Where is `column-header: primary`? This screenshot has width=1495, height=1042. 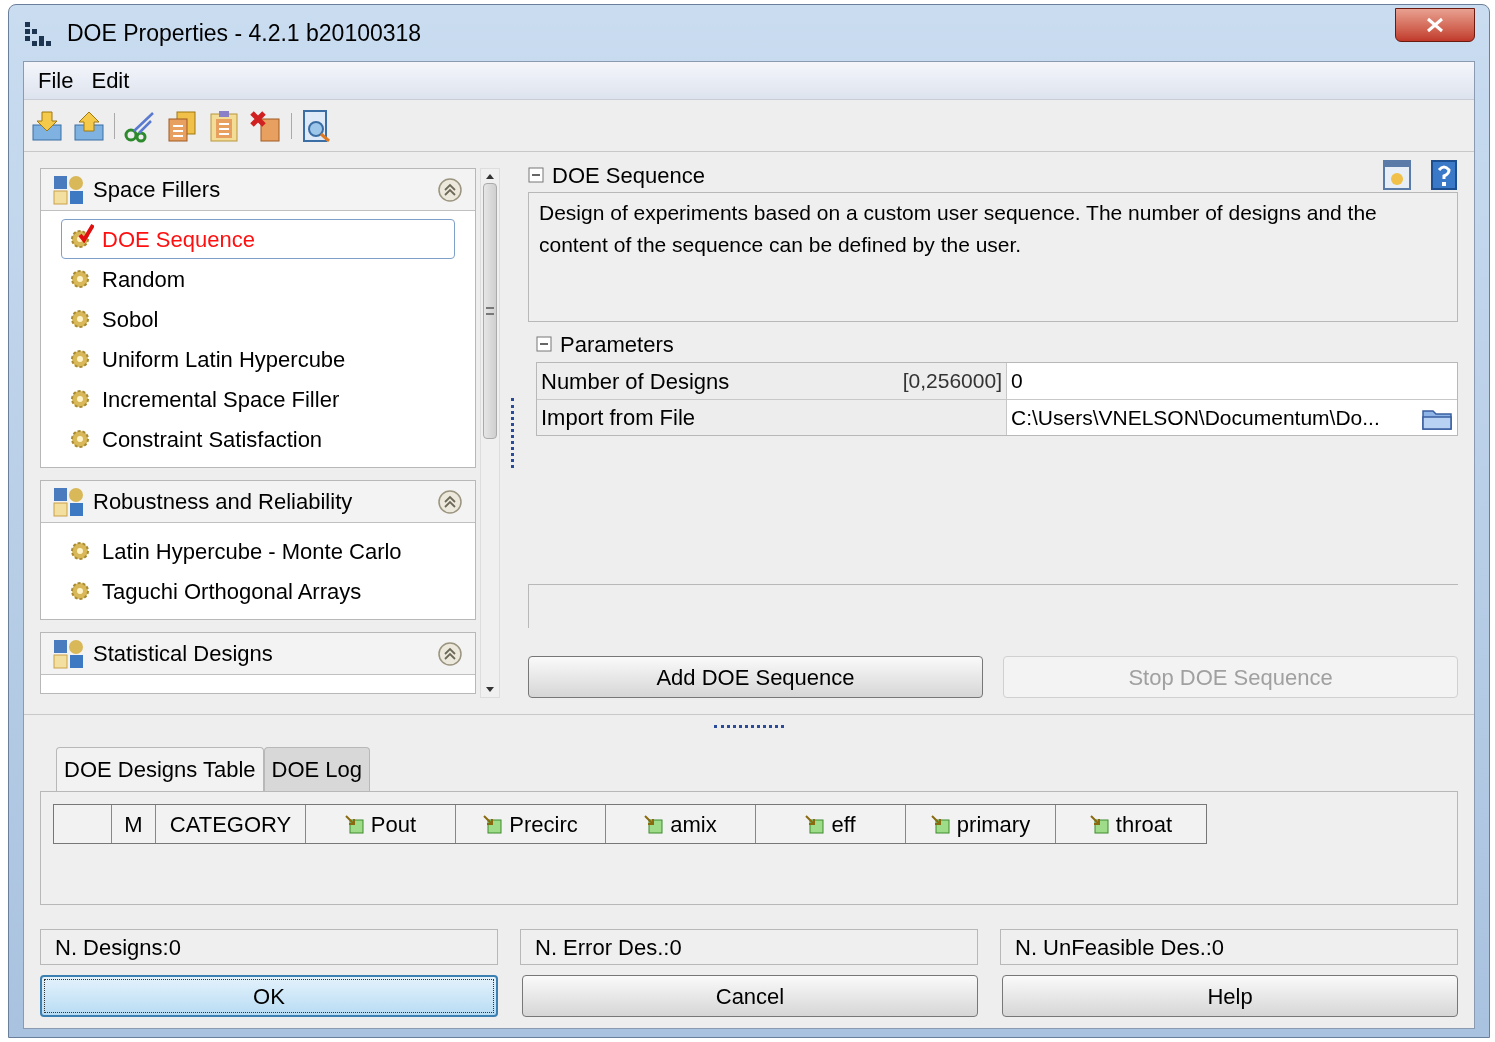 column-header: primary is located at coordinates (981, 824).